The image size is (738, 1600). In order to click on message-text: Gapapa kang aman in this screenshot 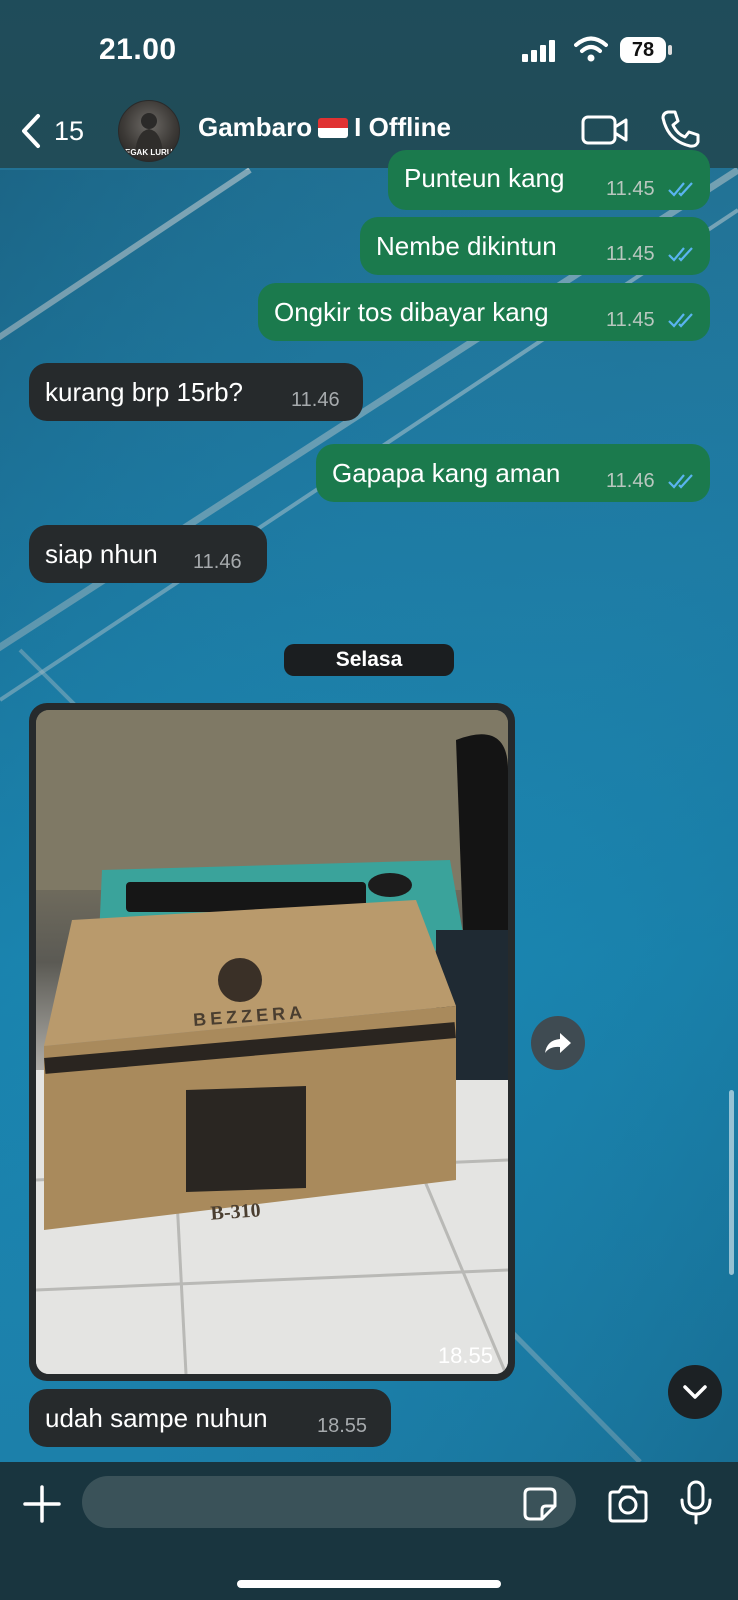, I will do `click(446, 472)`.